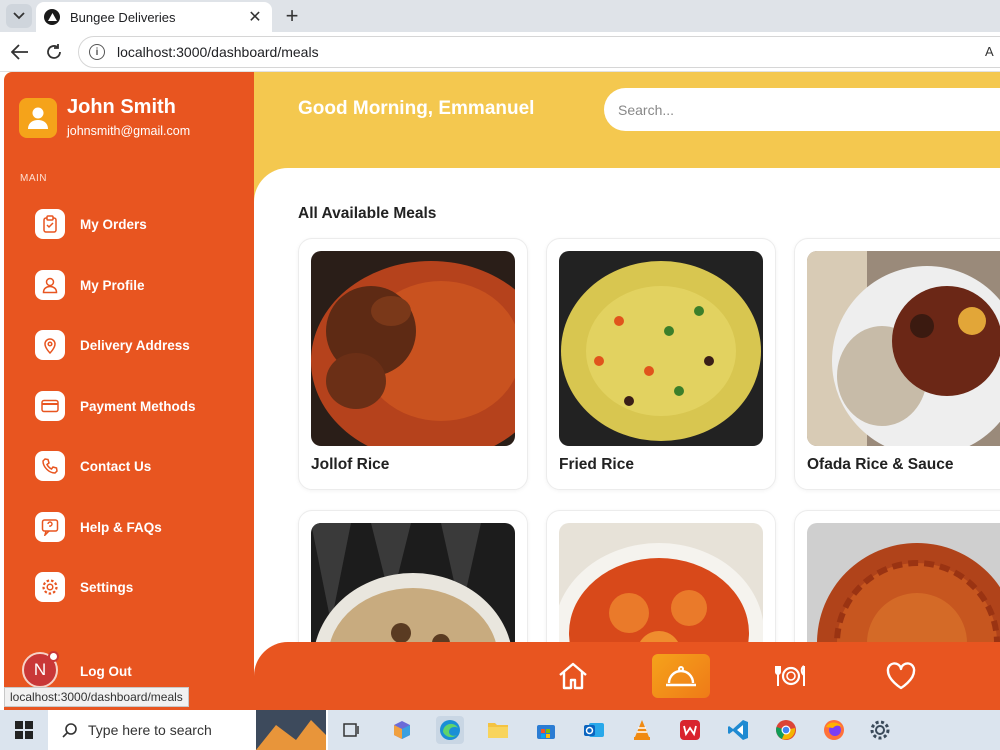 The height and width of the screenshot is (750, 1000). What do you see at coordinates (596, 464) in the screenshot?
I see `meal-name: Fried Rice` at bounding box center [596, 464].